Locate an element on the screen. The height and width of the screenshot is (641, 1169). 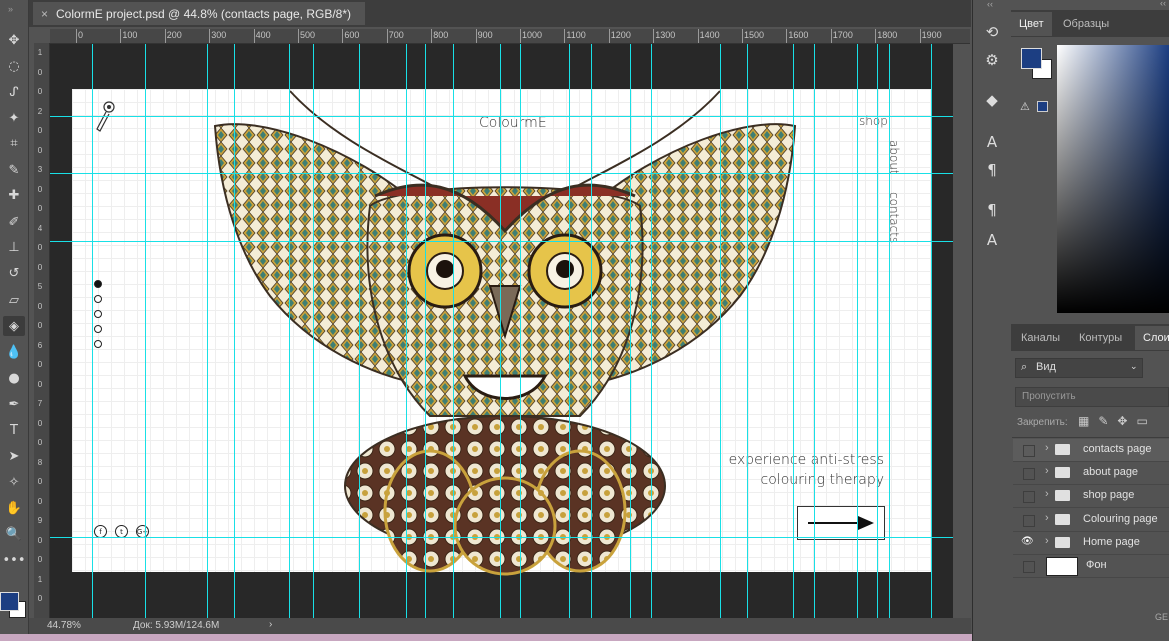
stamp-tool: ⊥ is located at coordinates (14, 247).